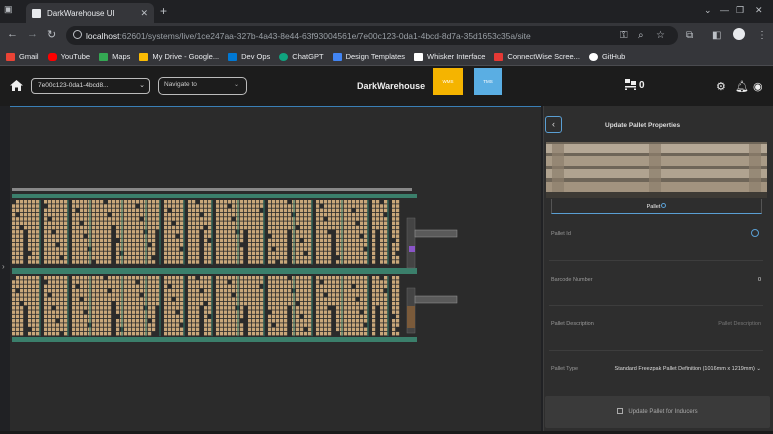  Describe the element at coordinates (90, 86) in the screenshot. I see `system-select: 7e00c123-0da1-4bcd8... ⌄` at that location.